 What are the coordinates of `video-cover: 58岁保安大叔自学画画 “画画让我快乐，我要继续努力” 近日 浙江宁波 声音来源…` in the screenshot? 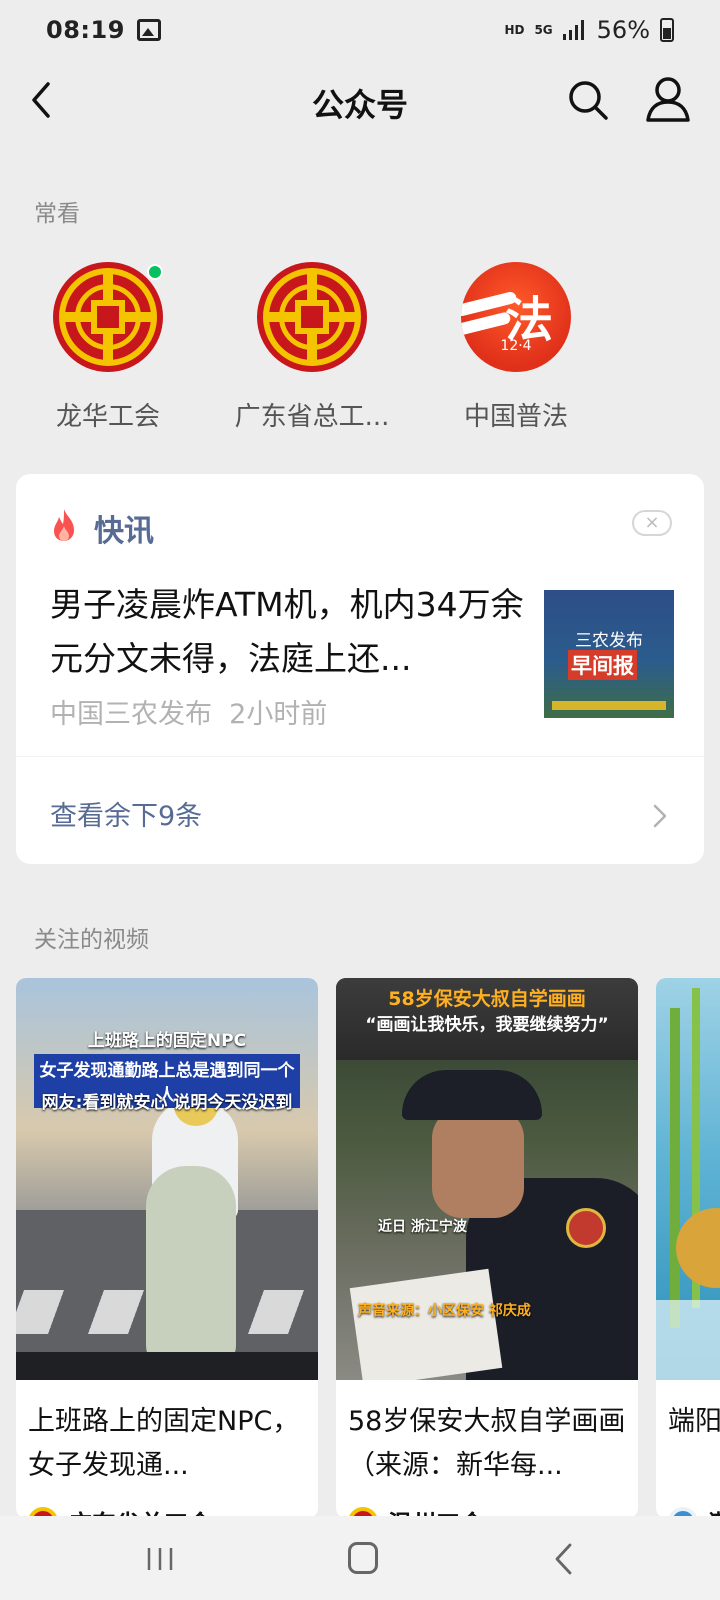 It's located at (487, 1179).